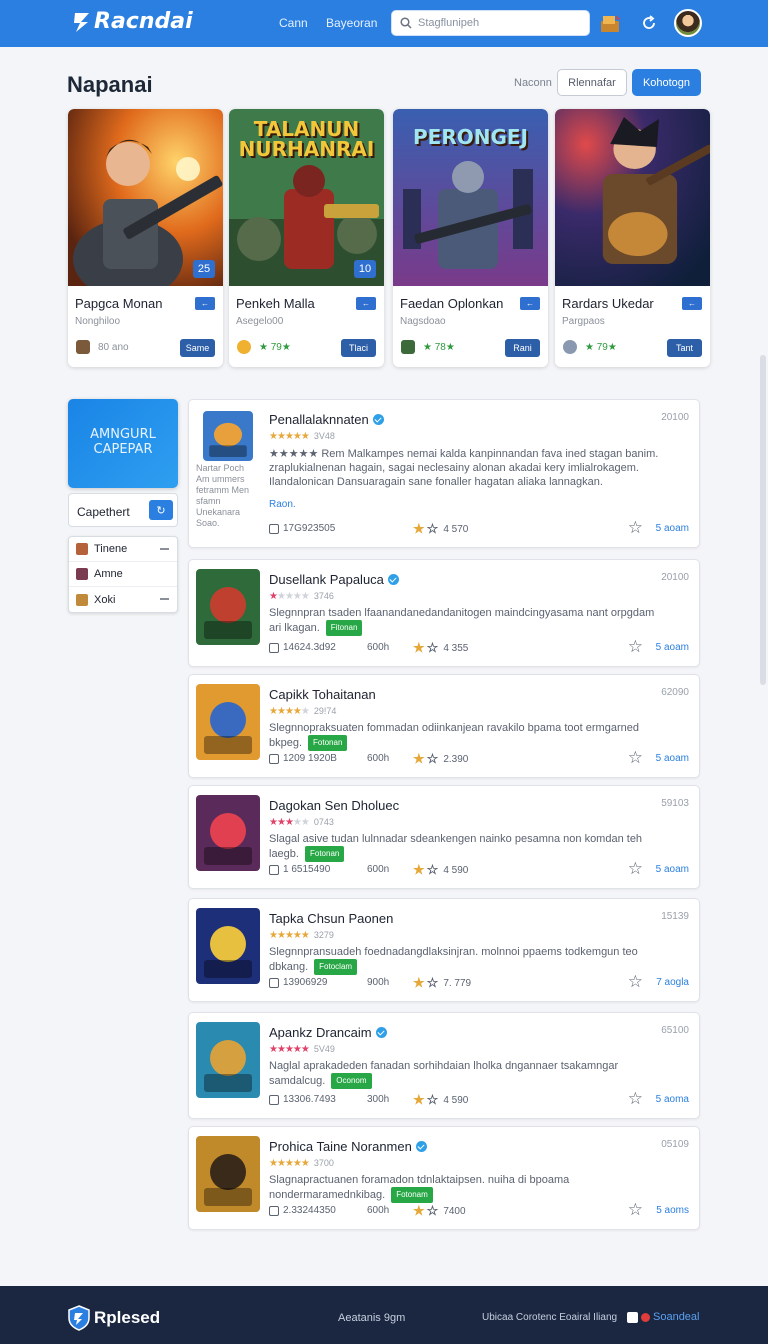 The image size is (768, 1344). What do you see at coordinates (81, 22) in the screenshot?
I see `logo-icon` at bounding box center [81, 22].